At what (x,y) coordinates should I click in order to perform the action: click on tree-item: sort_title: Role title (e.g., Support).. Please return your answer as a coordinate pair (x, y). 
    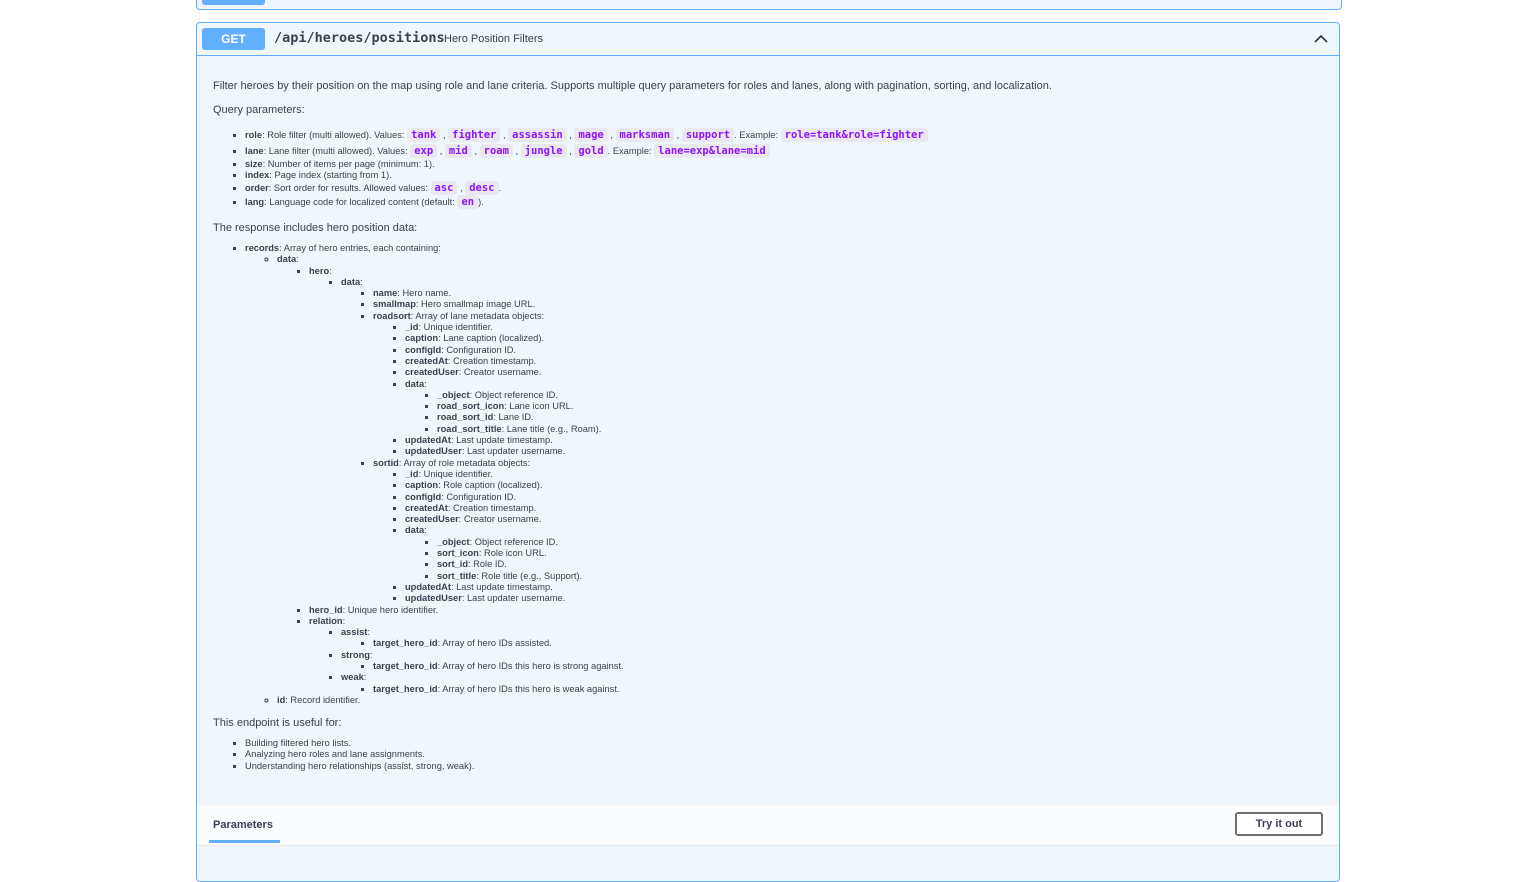
    Looking at the image, I should click on (880, 576).